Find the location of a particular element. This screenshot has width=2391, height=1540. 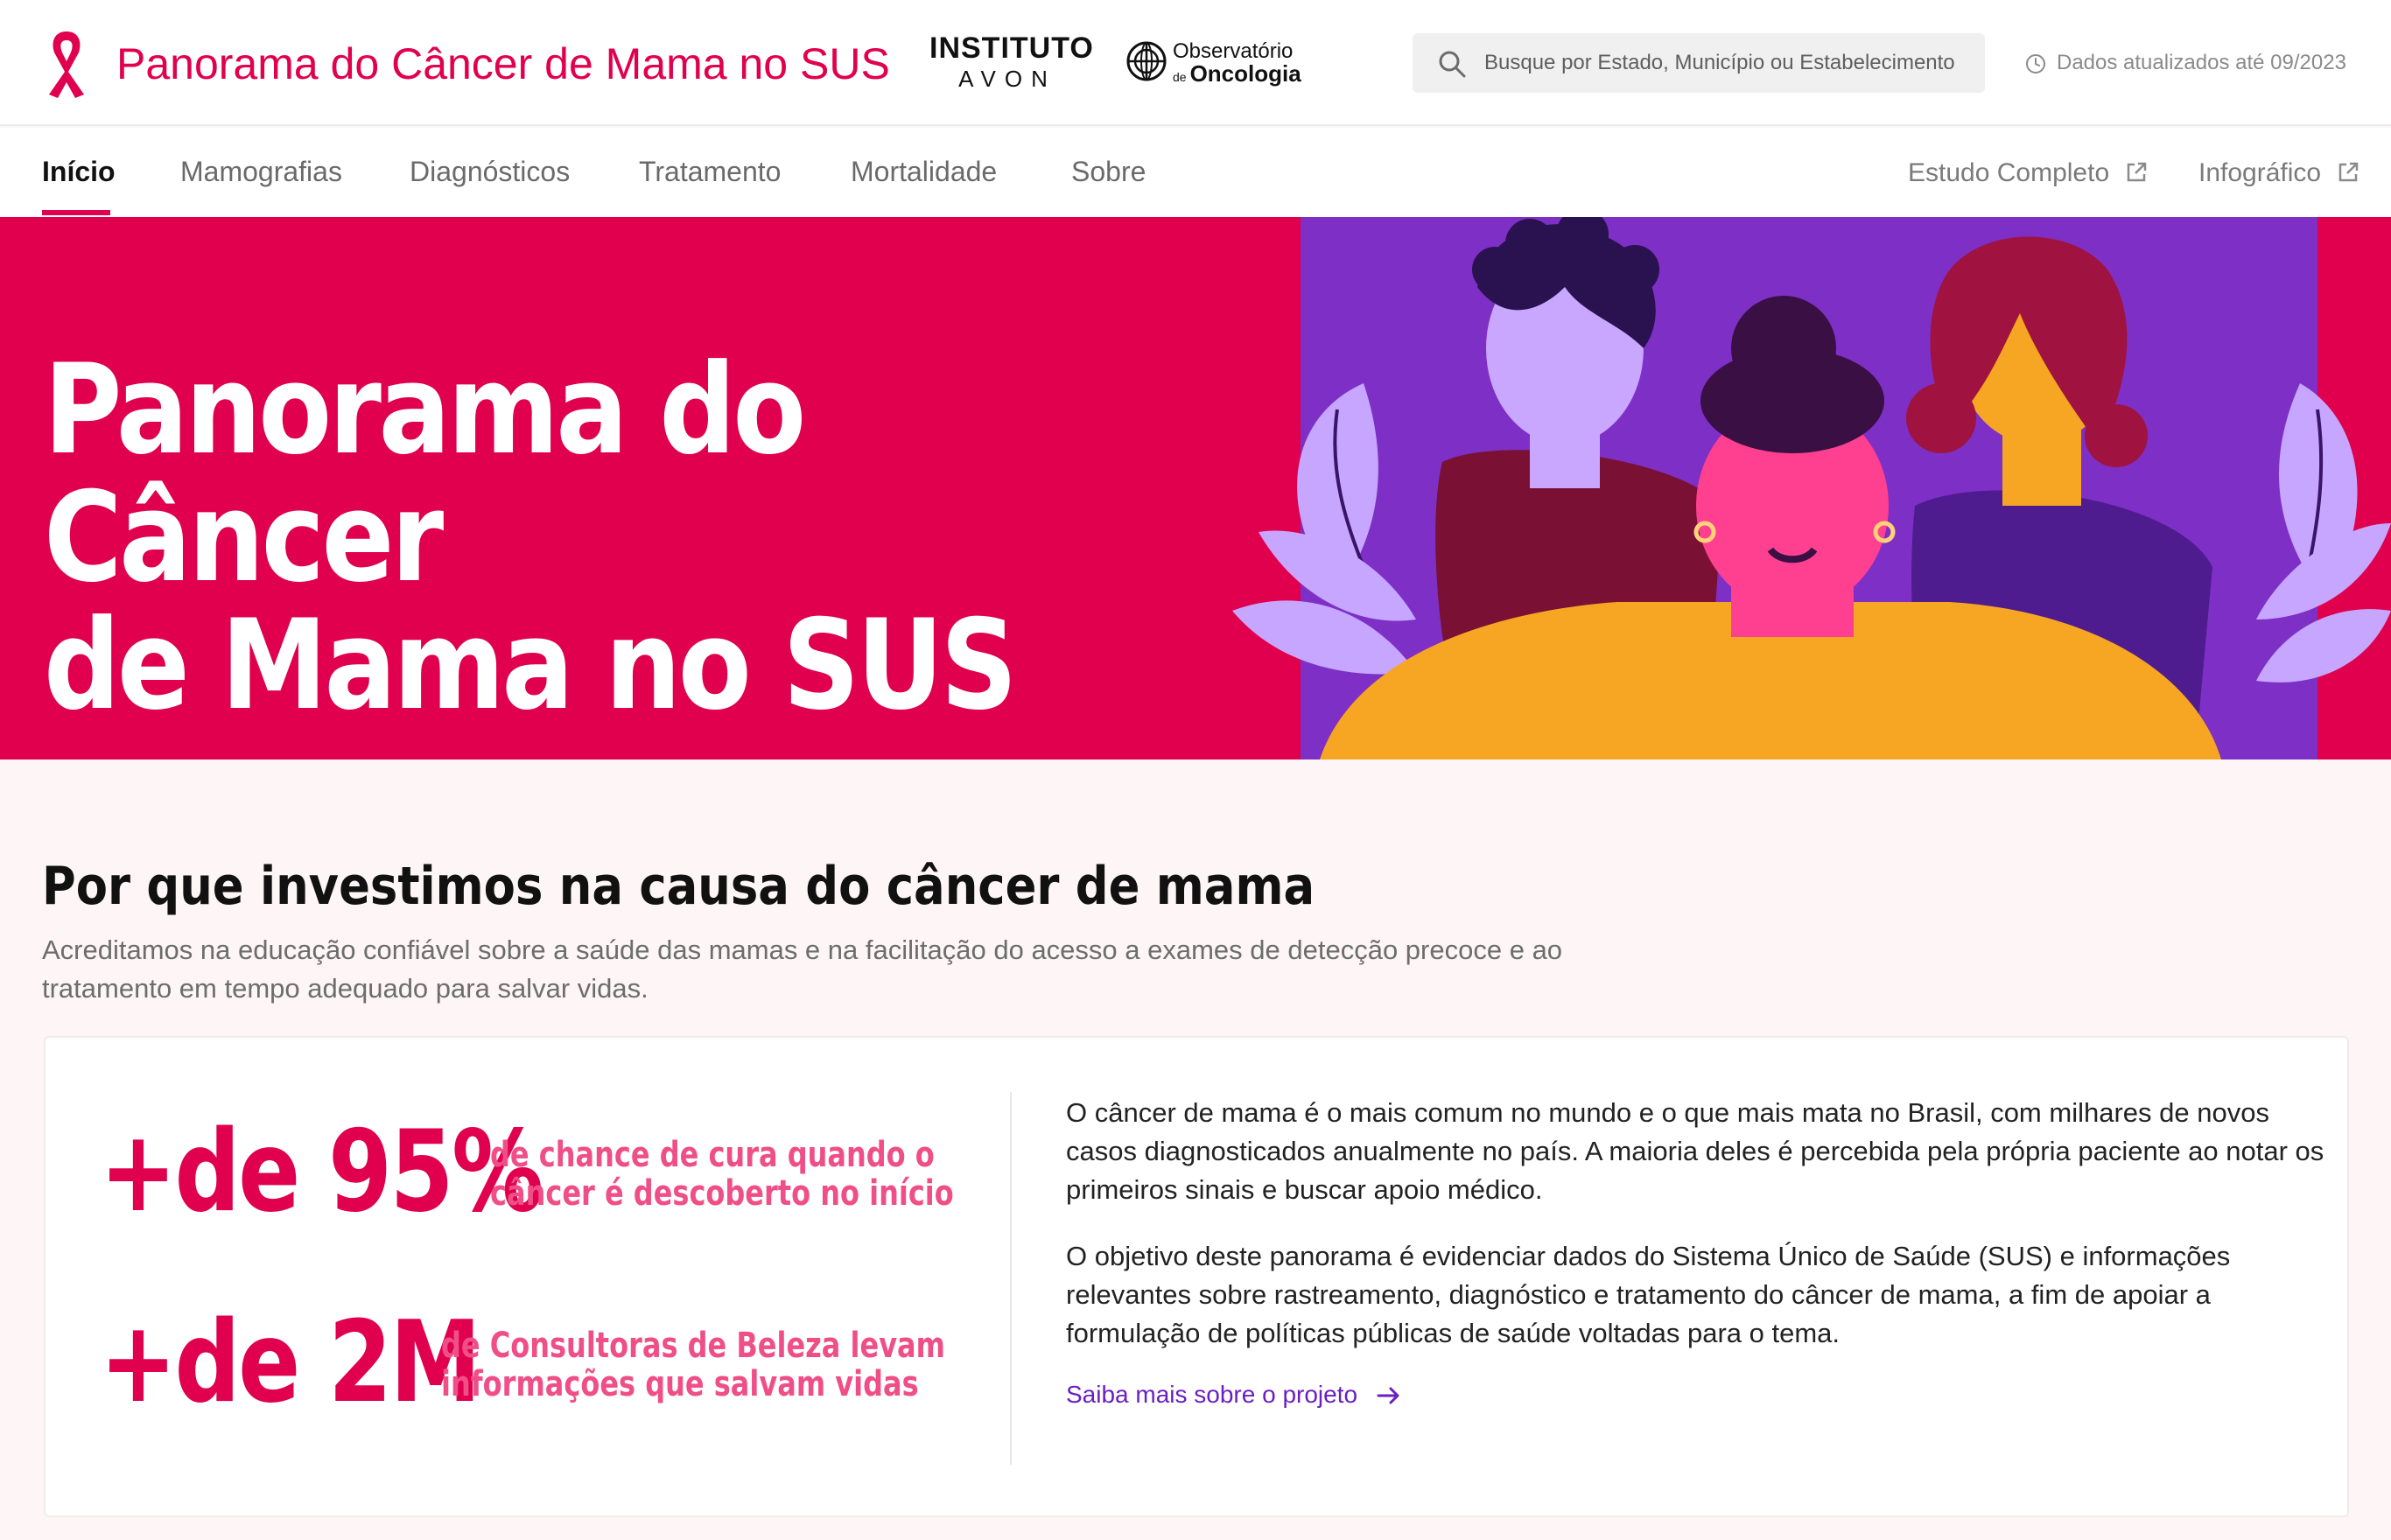

pink-ribbon-icon is located at coordinates (67, 63).